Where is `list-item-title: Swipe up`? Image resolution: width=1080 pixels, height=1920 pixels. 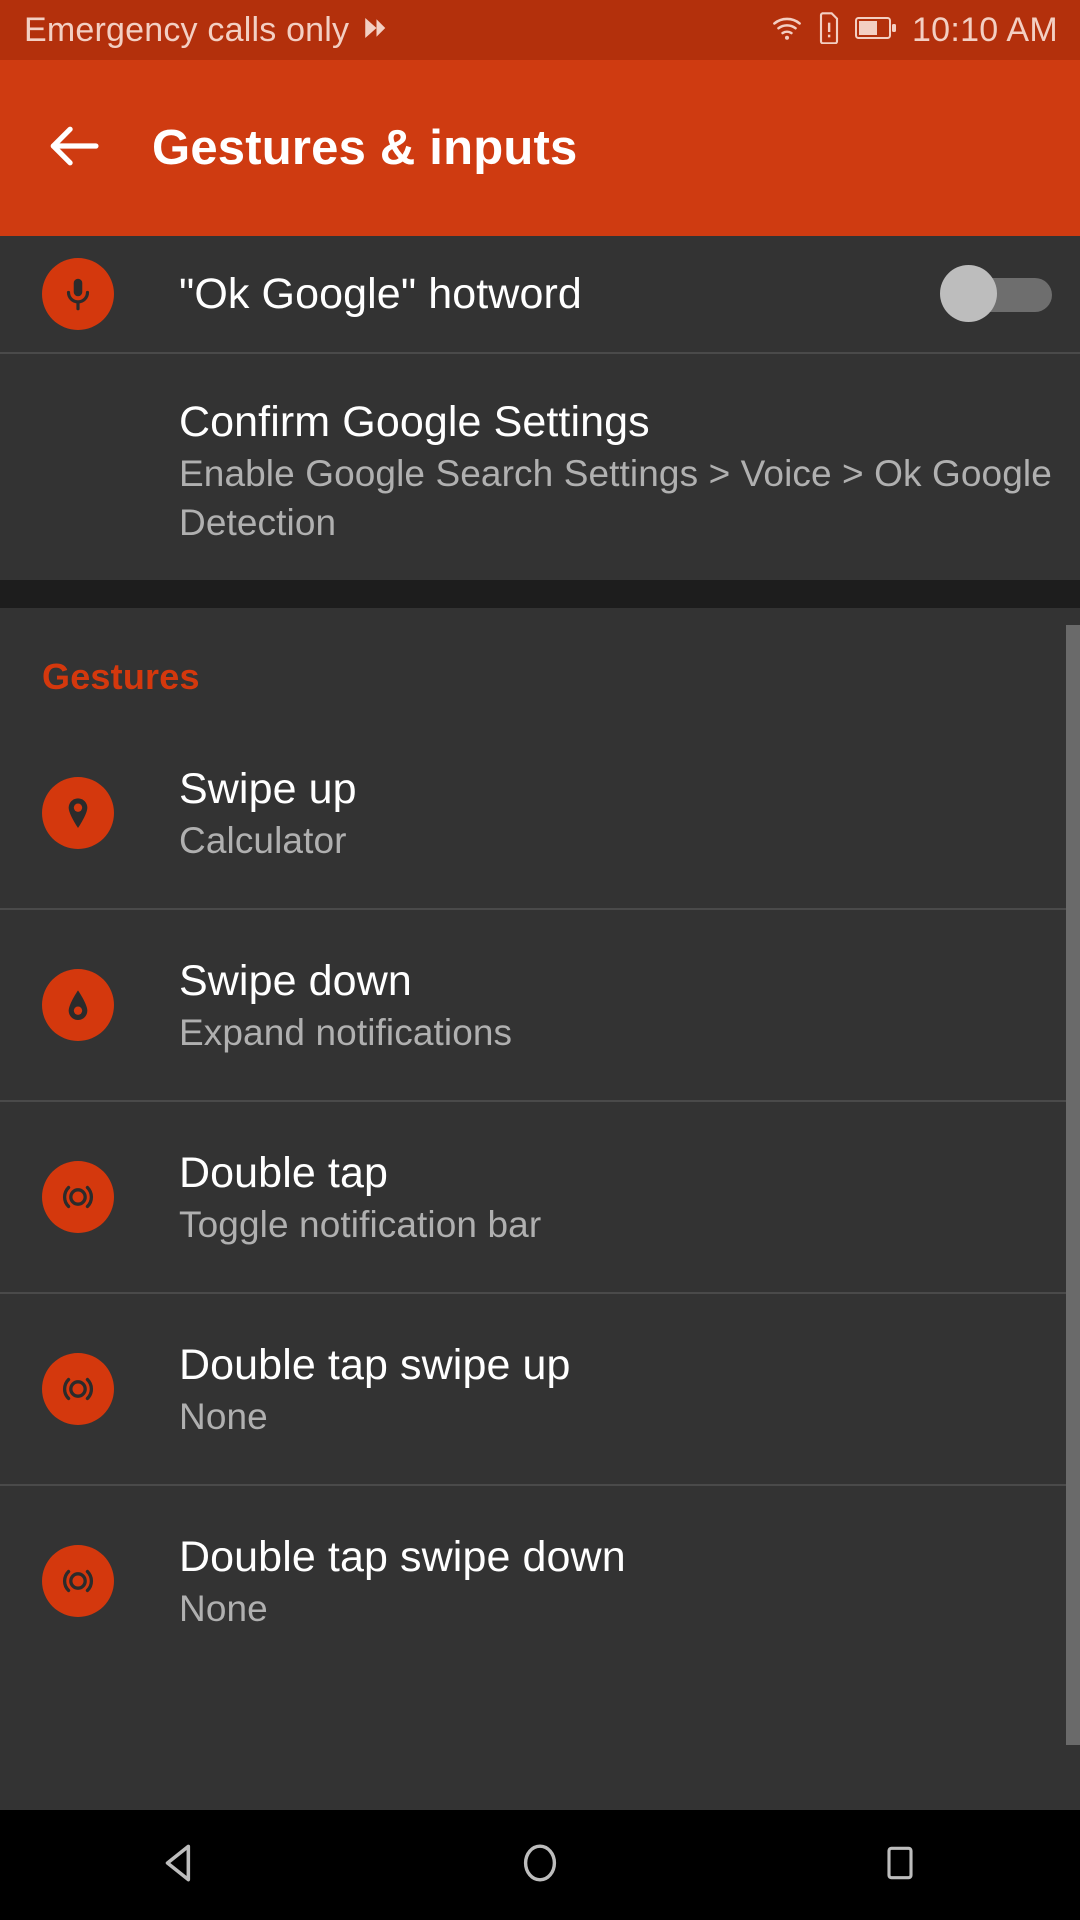
list-item-title: Swipe up is located at coordinates (268, 788).